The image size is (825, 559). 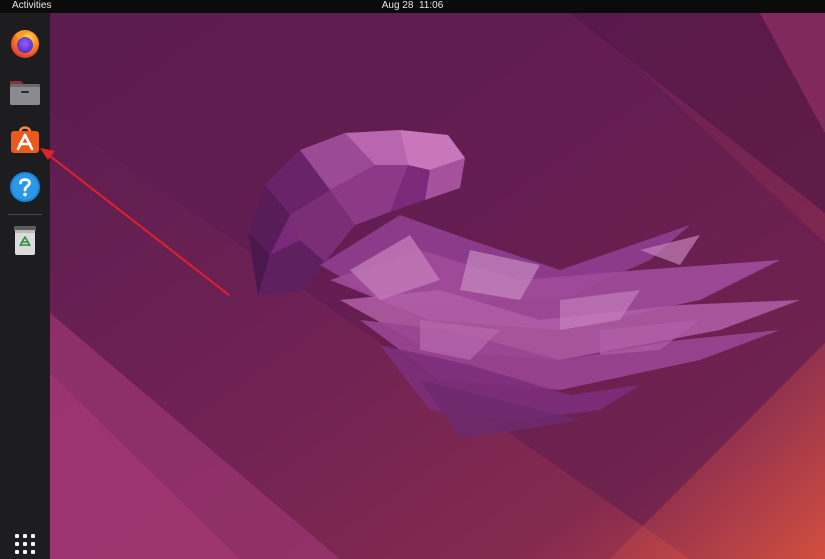 I want to click on date-time-clock: Aug 28 11:06, so click(x=413, y=5).